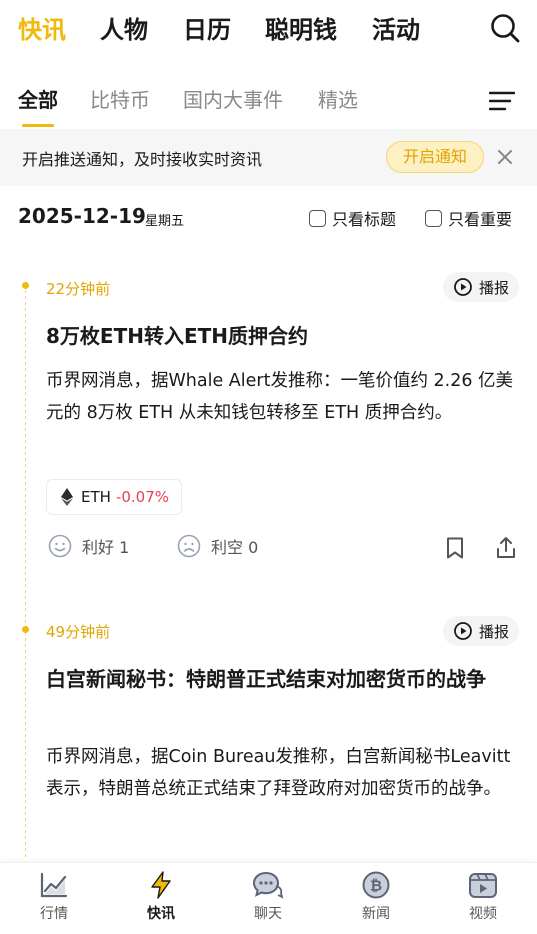 The image size is (537, 934). I want to click on filter-title-only: 只看标题, so click(352, 218).